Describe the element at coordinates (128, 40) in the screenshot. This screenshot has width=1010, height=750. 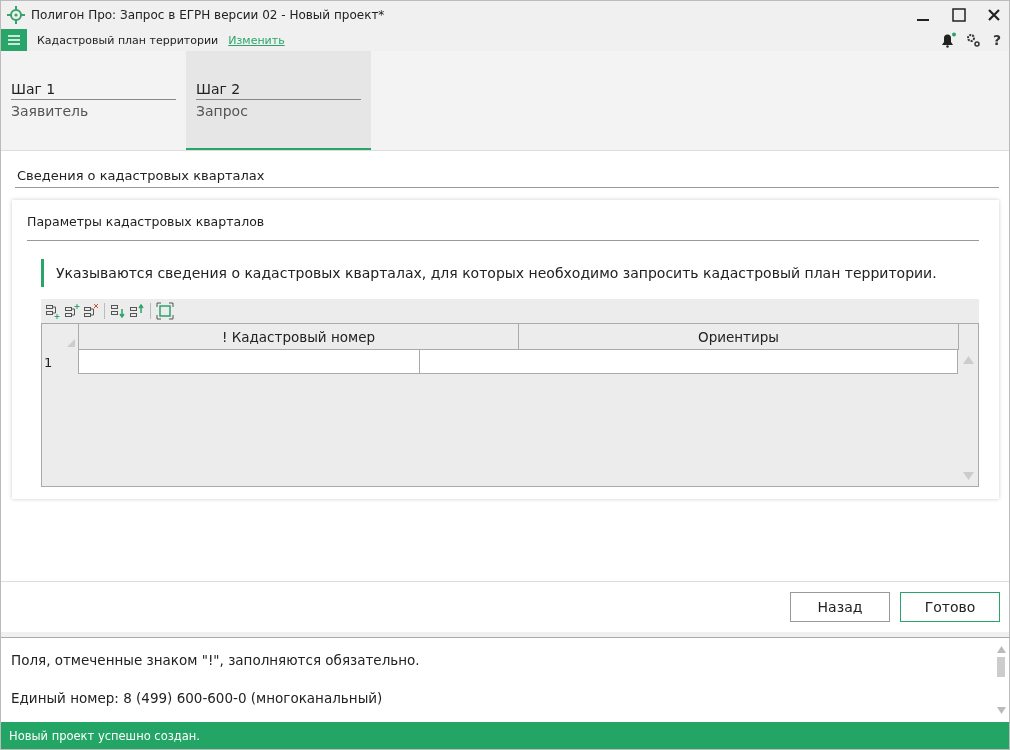
I see `document-type-label: Кадастровый план территории` at that location.